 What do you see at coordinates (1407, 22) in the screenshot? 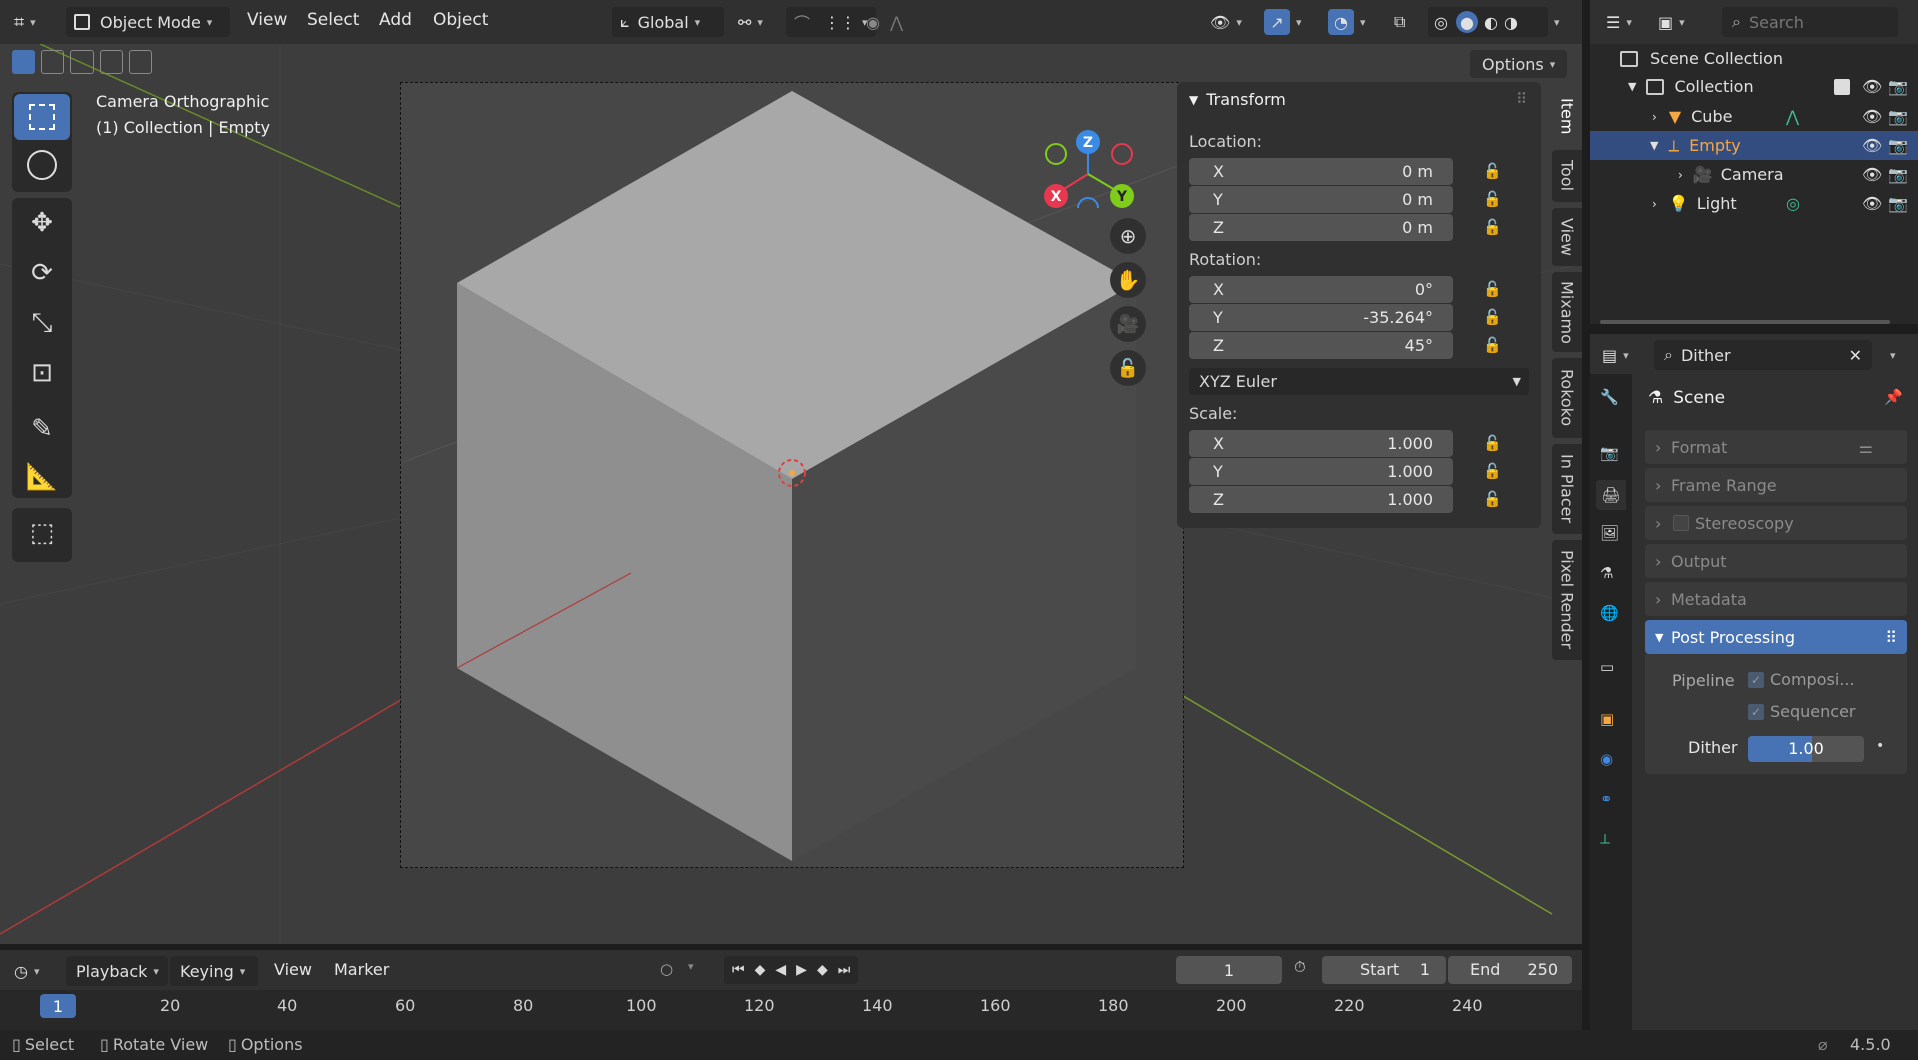
I see `xray-toggle: ⧉` at bounding box center [1407, 22].